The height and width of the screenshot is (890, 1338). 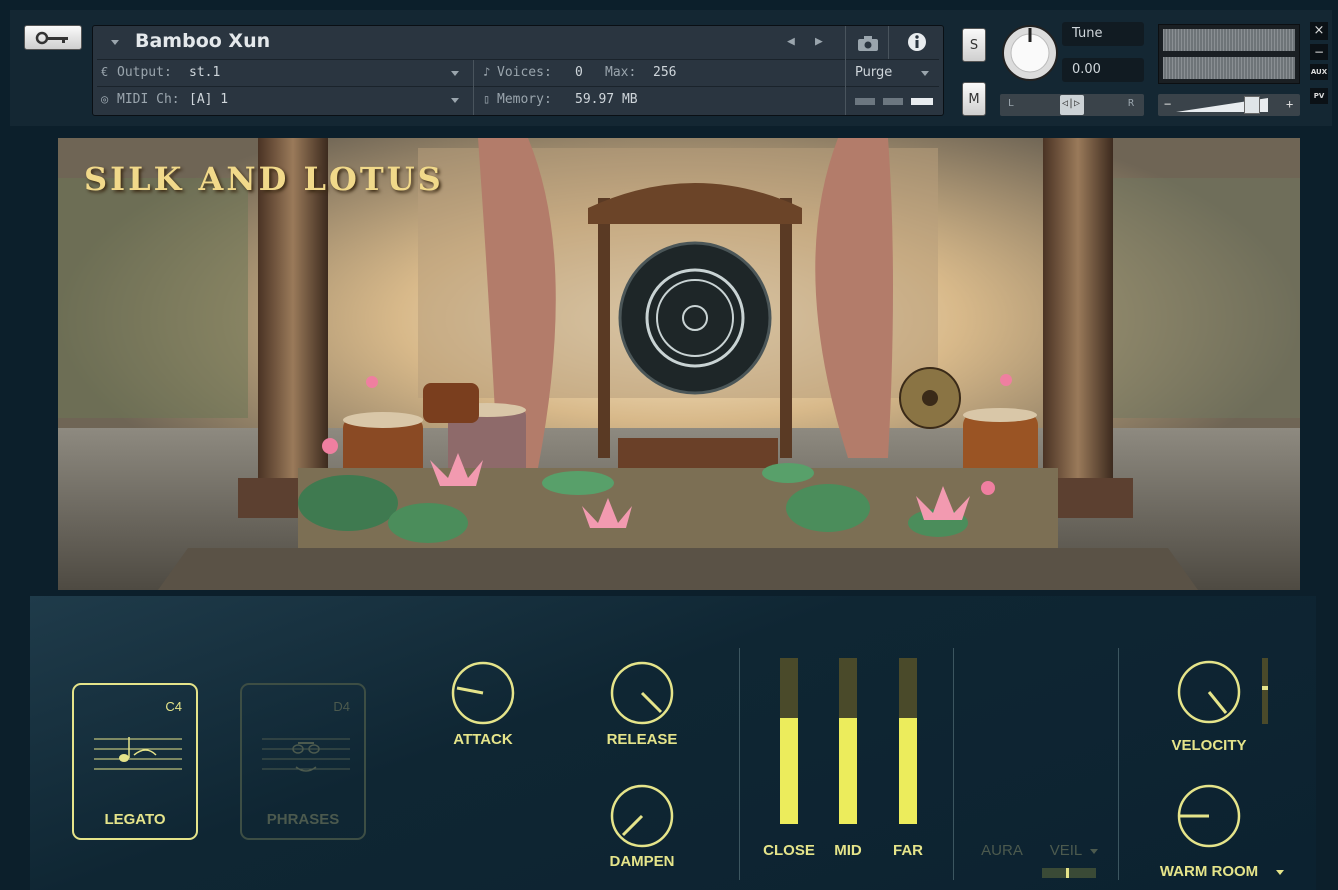 What do you see at coordinates (789, 770) in the screenshot?
I see `close-mic-fill` at bounding box center [789, 770].